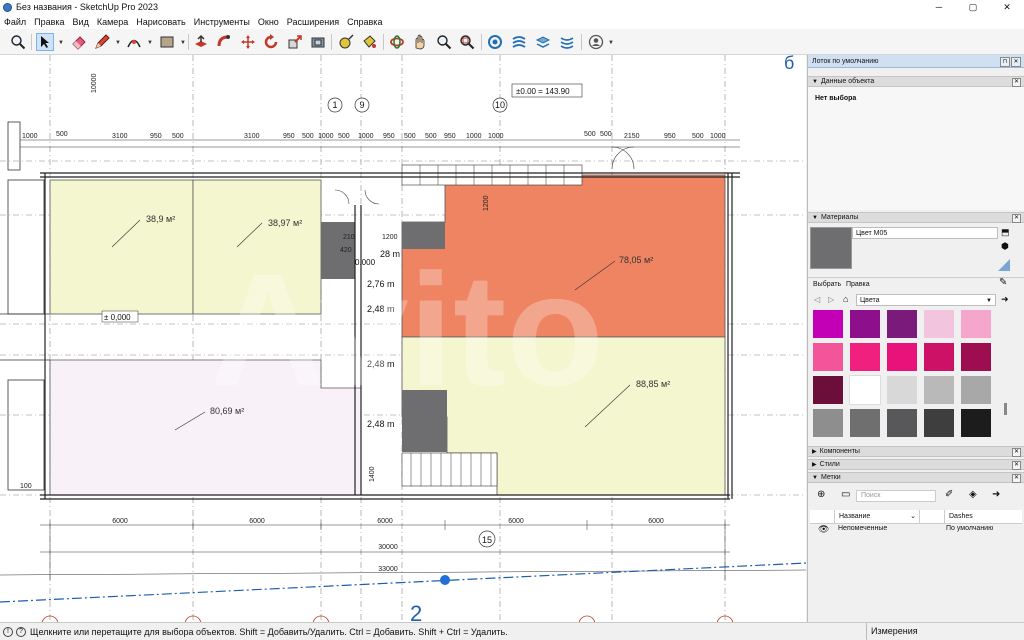  Describe the element at coordinates (611, 43) in the screenshot. I see `user-dropdown-icon: ▼` at that location.